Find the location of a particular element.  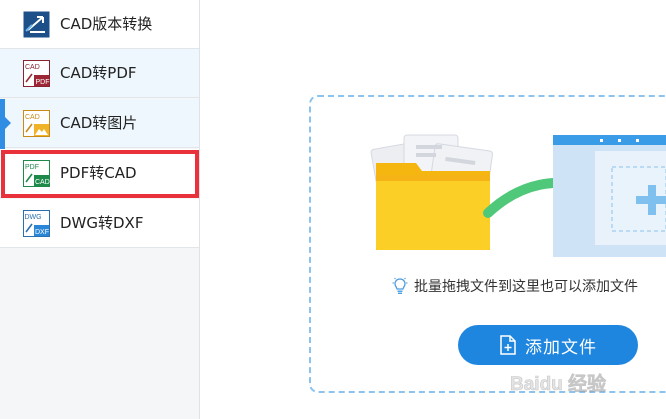

add-file-button-label: 添加文件 is located at coordinates (561, 347).